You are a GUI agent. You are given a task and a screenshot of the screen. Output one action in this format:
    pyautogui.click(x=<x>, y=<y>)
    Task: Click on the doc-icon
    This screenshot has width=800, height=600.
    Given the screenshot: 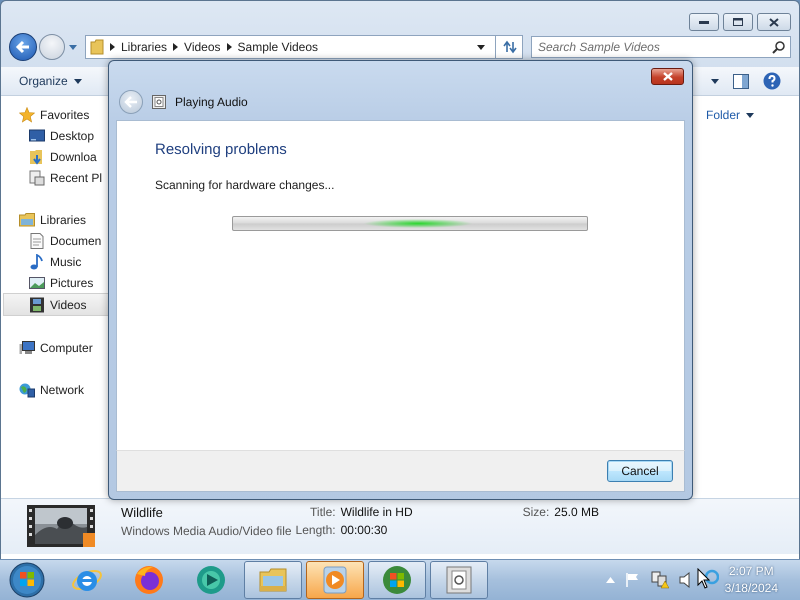 What is the action you would take?
    pyautogui.click(x=37, y=240)
    